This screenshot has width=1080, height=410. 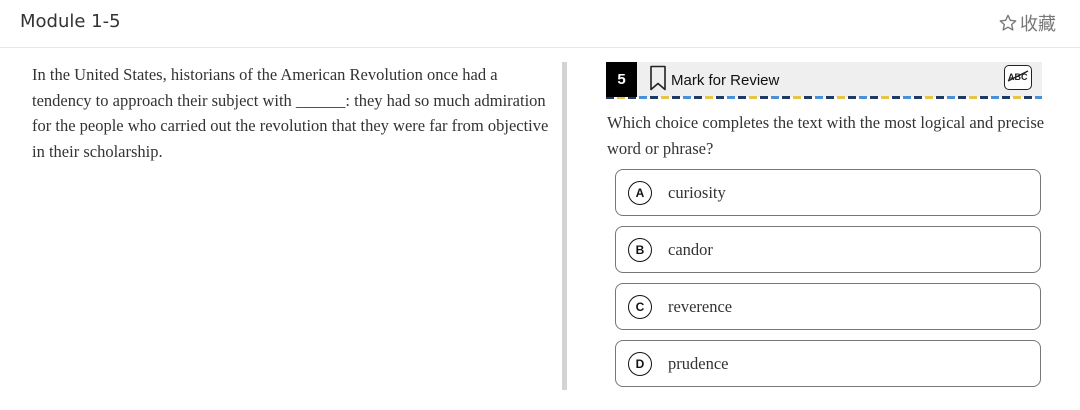 What do you see at coordinates (540, 24) in the screenshot?
I see `top-header: Module 1-5 收藏` at bounding box center [540, 24].